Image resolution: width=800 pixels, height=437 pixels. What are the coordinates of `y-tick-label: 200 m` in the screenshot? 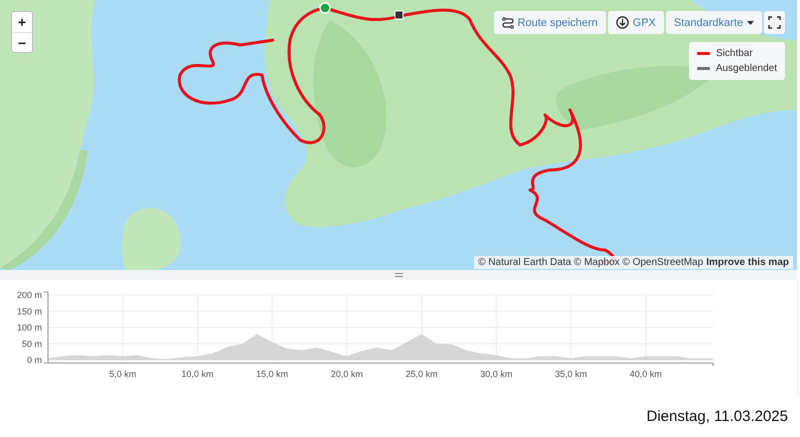 It's located at (29, 295).